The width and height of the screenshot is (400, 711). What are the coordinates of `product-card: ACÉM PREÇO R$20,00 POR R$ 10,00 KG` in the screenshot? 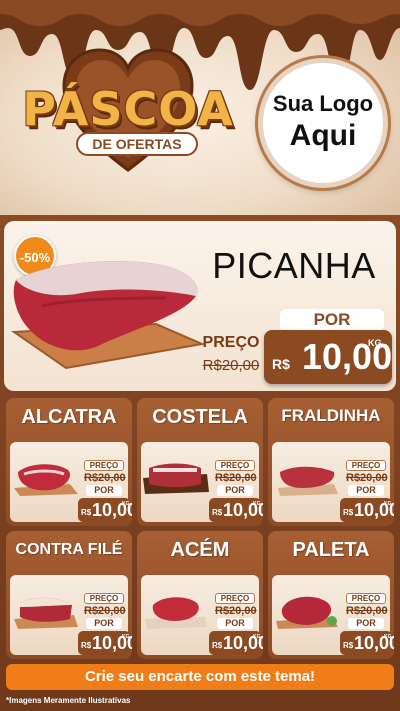 It's located at (200, 595).